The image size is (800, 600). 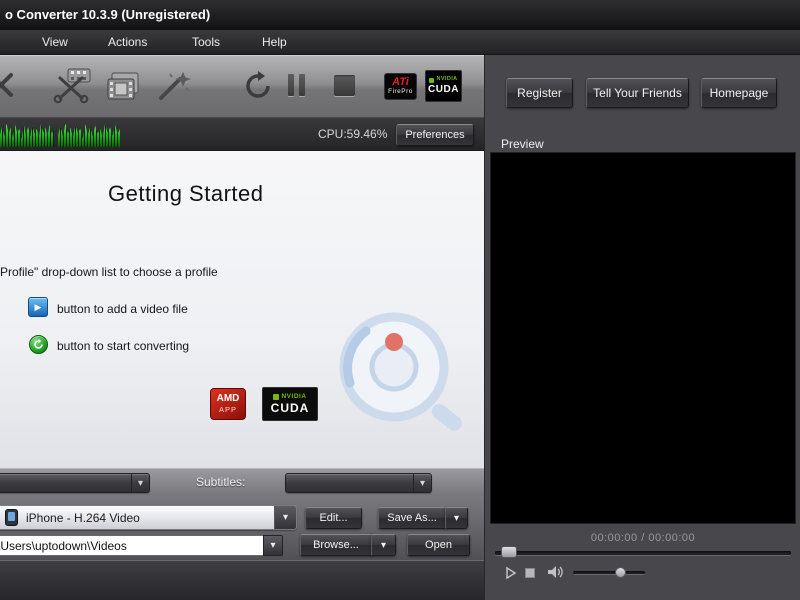 I want to click on ati-firepro-badge: ATi FirePro, so click(x=400, y=86).